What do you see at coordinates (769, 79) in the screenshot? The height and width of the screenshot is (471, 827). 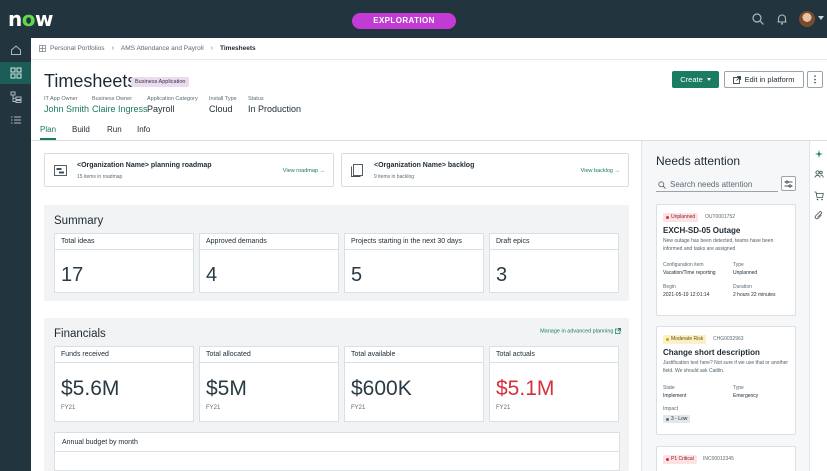 I see `edit-button-label: Edit in platform` at bounding box center [769, 79].